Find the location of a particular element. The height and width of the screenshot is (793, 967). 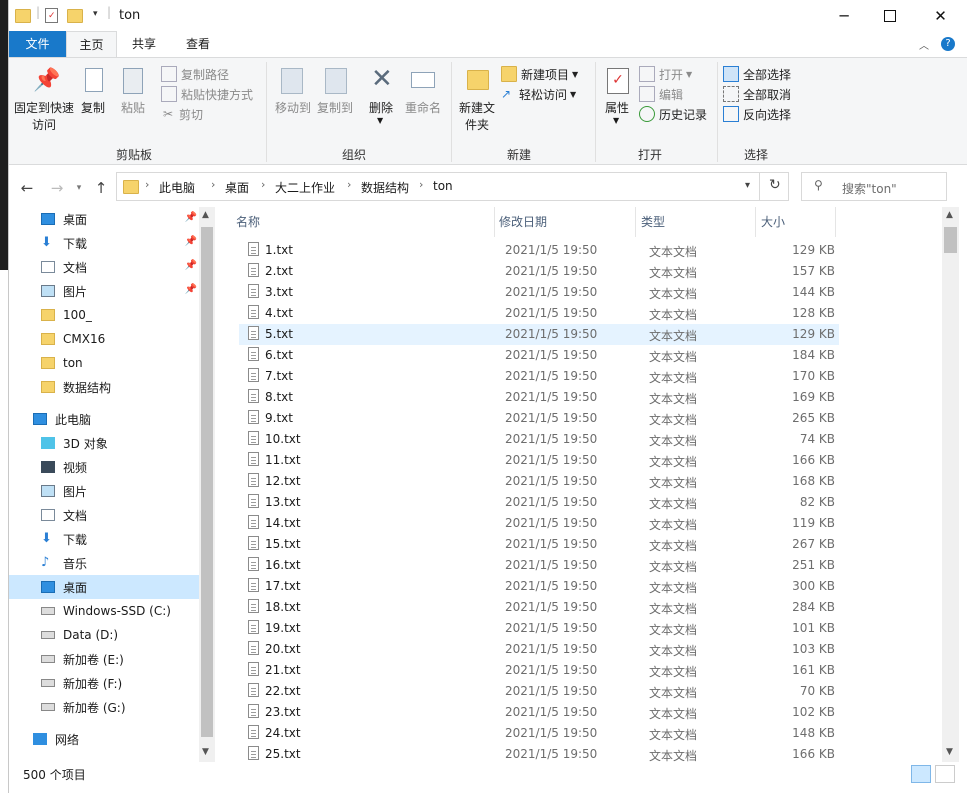

column-header-name: 名称 is located at coordinates (365, 222).